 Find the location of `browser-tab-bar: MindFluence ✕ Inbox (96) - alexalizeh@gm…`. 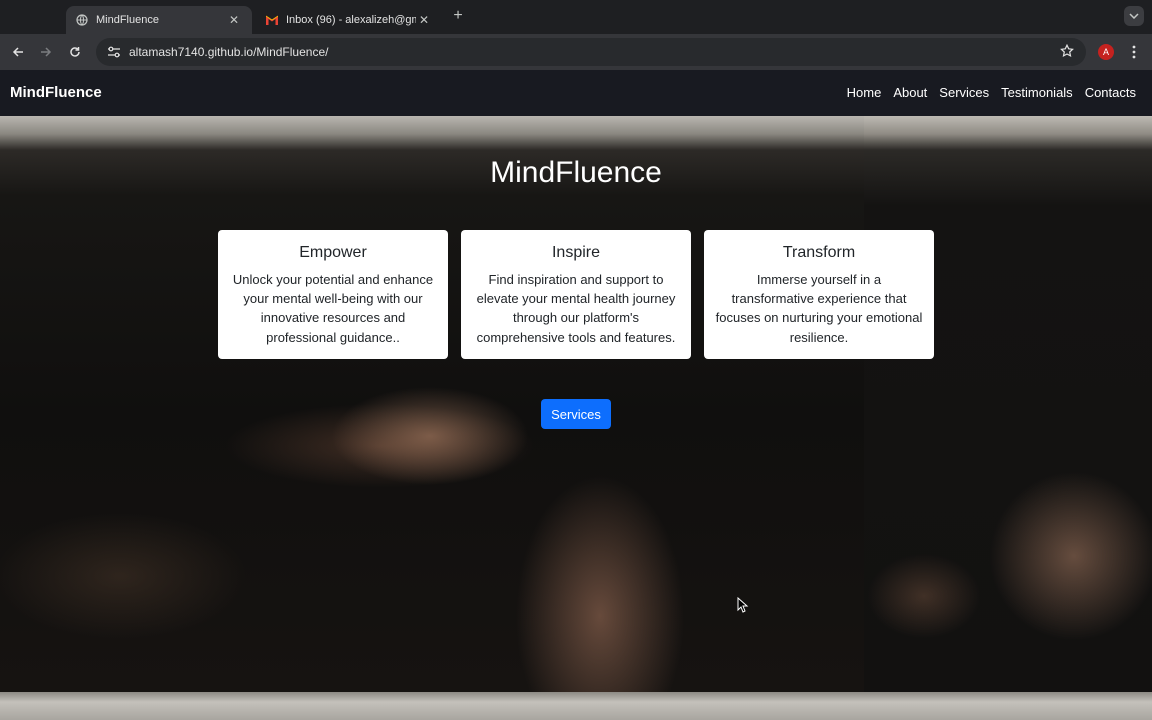

browser-tab-bar: MindFluence ✕ Inbox (96) - alexalizeh@gm… is located at coordinates (576, 17).